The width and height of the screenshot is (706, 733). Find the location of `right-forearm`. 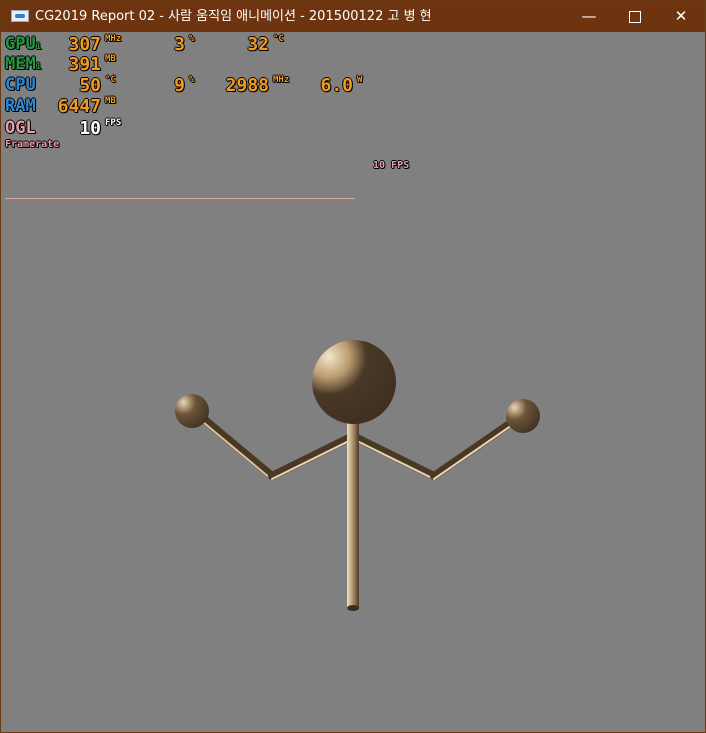

right-forearm is located at coordinates (477, 446).